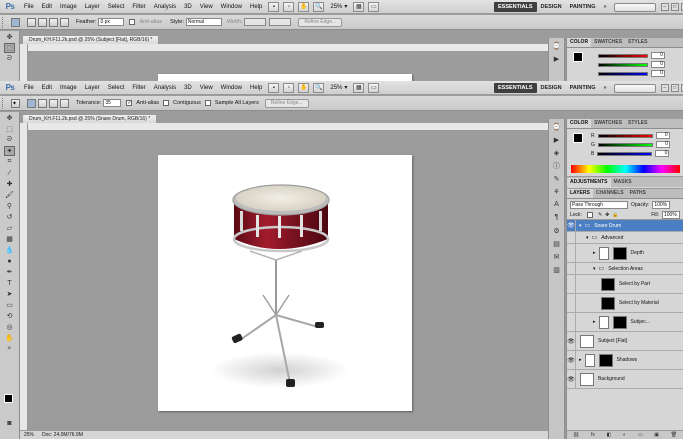 This screenshot has width=683, height=439. What do you see at coordinates (589, 182) in the screenshot?
I see `tab-adjustments: ADJUSTMENTS` at bounding box center [589, 182].